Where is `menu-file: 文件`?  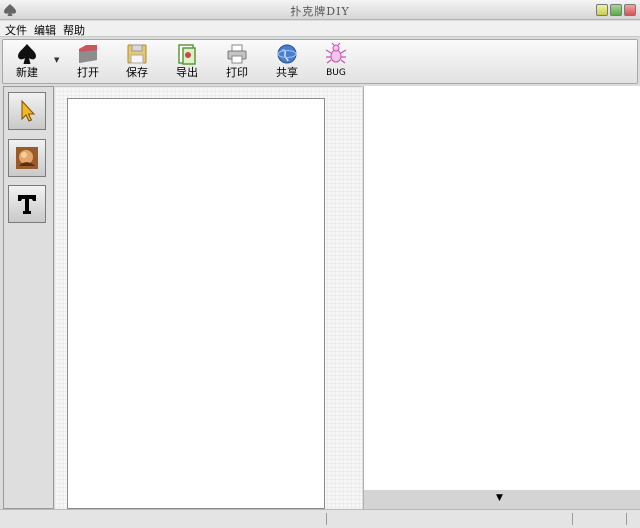 menu-file: 文件 is located at coordinates (16, 30).